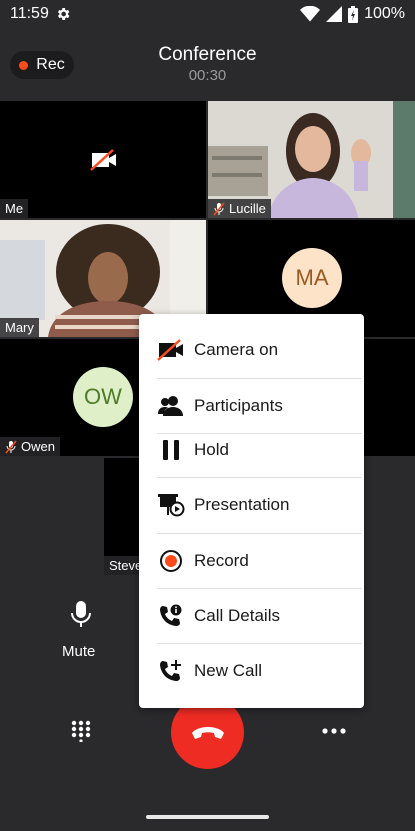 The width and height of the screenshot is (415, 831). What do you see at coordinates (207, 817) in the screenshot?
I see `home-indicator` at bounding box center [207, 817].